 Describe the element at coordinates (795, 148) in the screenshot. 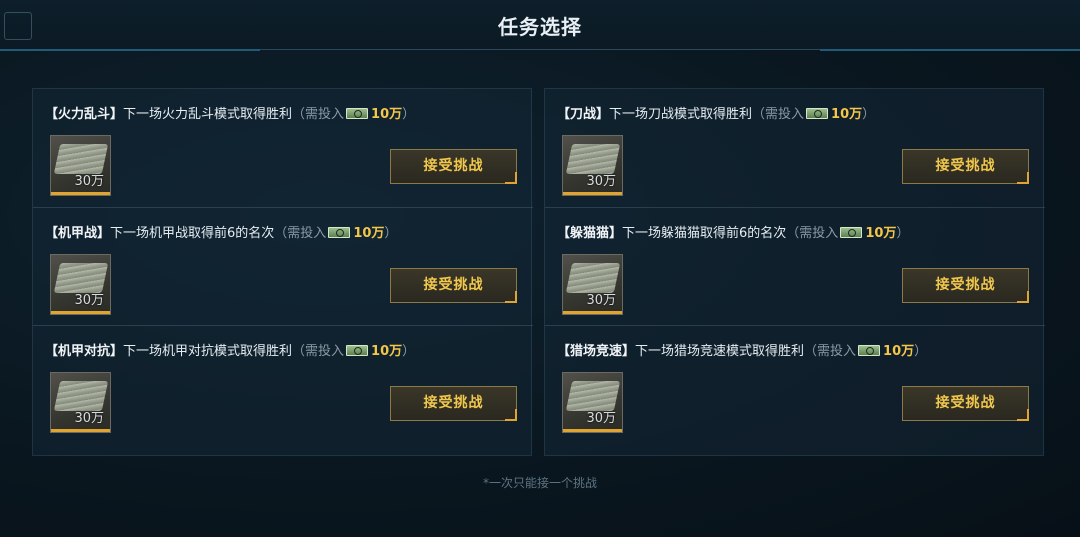

I see `challenge-row: 【刀战】下一场刀战模式取得胜利（需投入 10万） 30万 接受挑战` at that location.